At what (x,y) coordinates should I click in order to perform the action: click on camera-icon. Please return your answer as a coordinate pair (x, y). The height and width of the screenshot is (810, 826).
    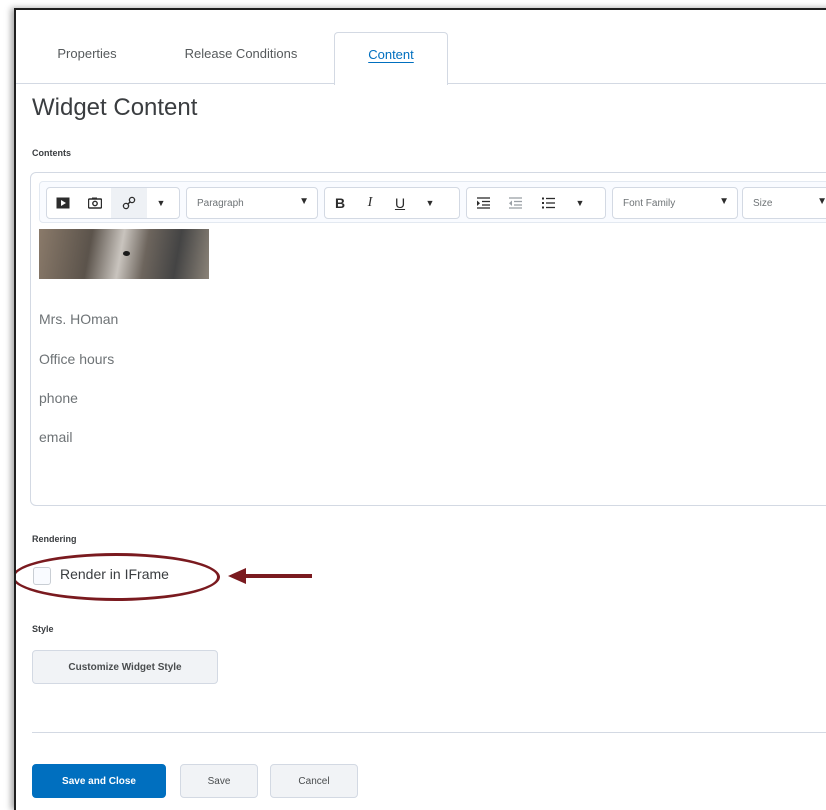
    Looking at the image, I should click on (95, 203).